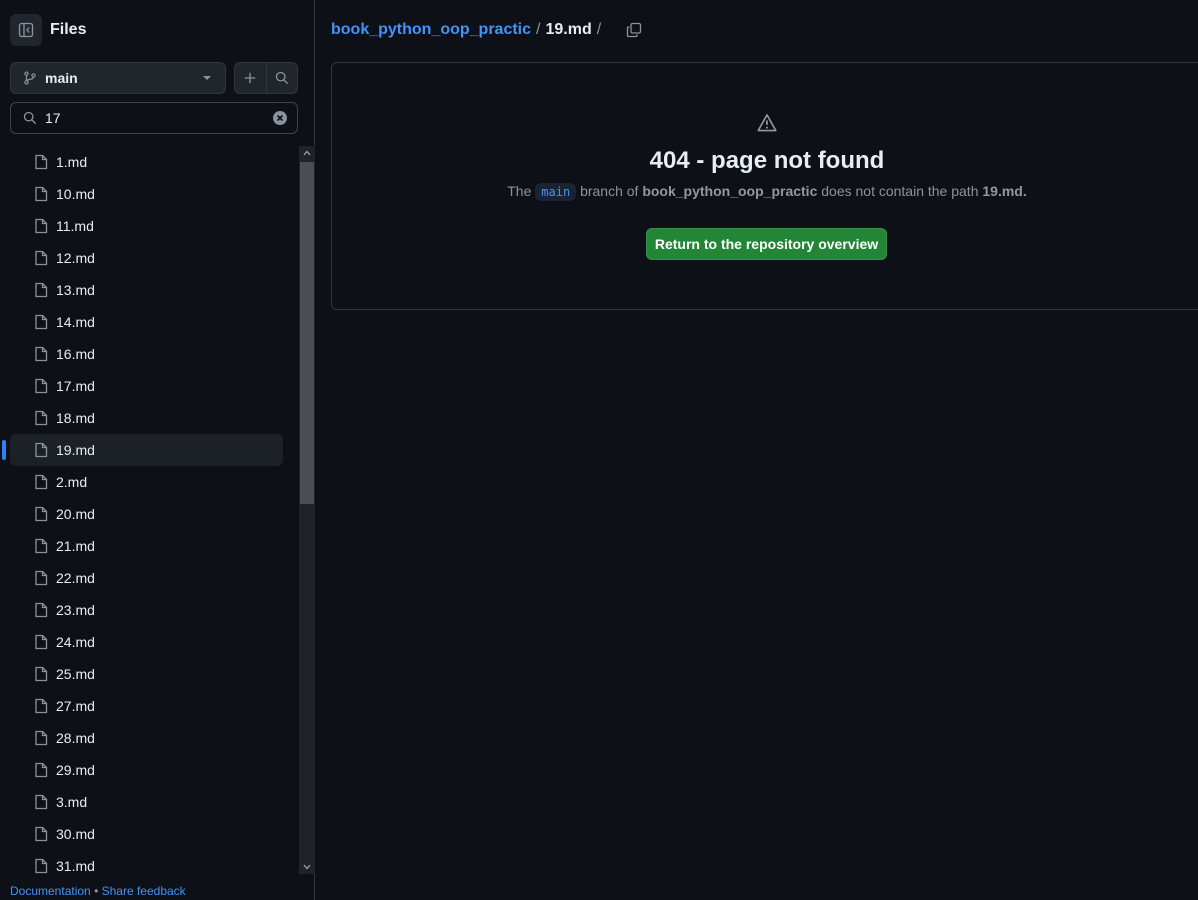 This screenshot has width=1198, height=900. What do you see at coordinates (75, 514) in the screenshot?
I see `tree-item-label: 20.md` at bounding box center [75, 514].